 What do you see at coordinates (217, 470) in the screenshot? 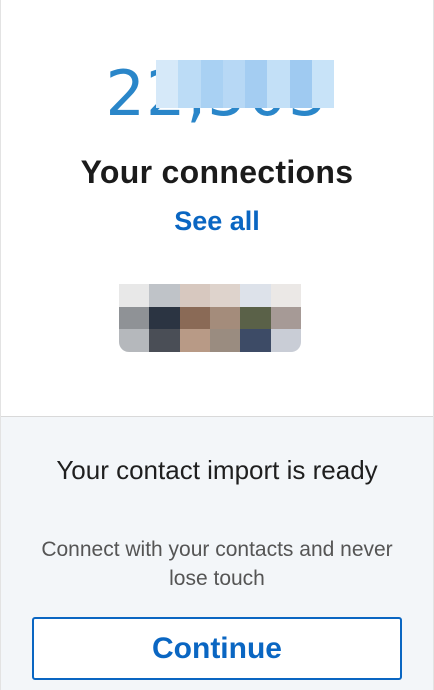
I see `contact-import-heading: Your contact import is ready` at bounding box center [217, 470].